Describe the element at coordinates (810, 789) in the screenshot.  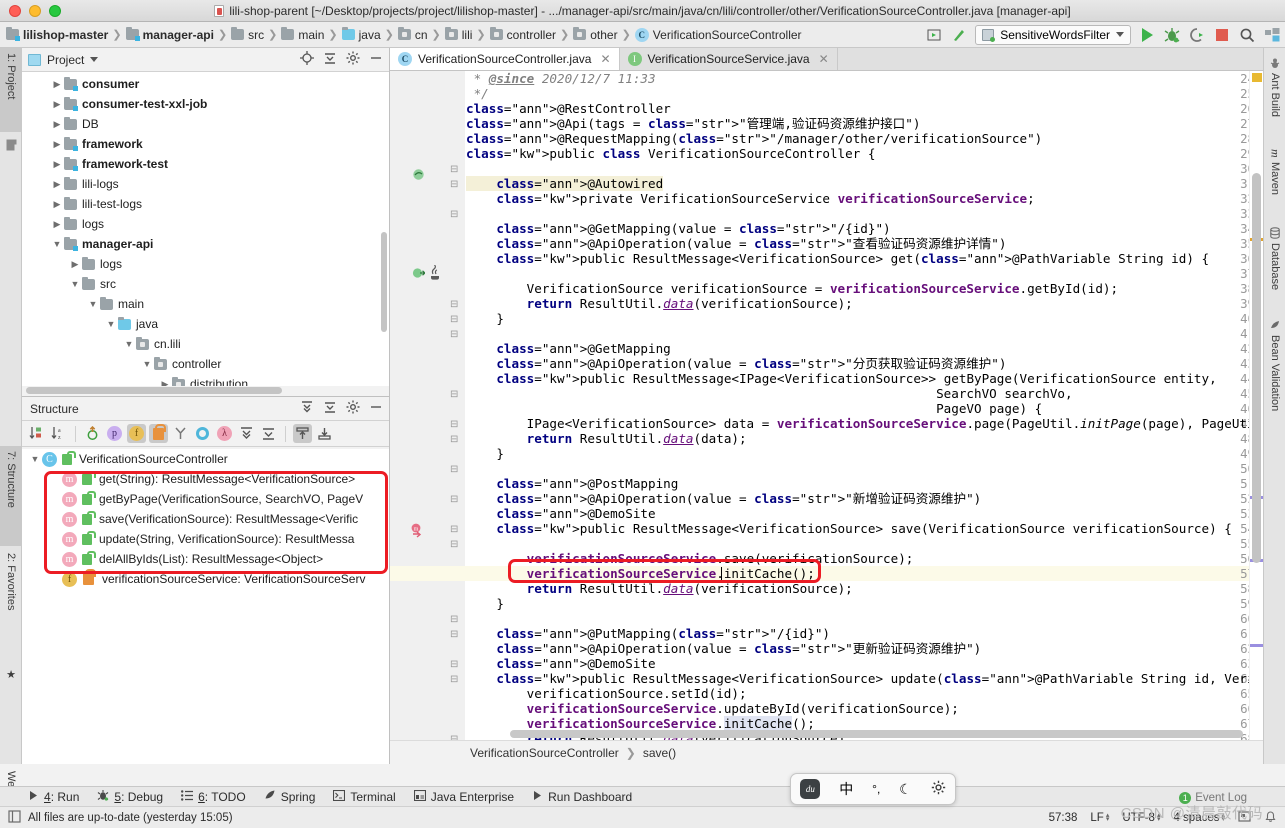
I see `baidu-logo-icon: du` at that location.